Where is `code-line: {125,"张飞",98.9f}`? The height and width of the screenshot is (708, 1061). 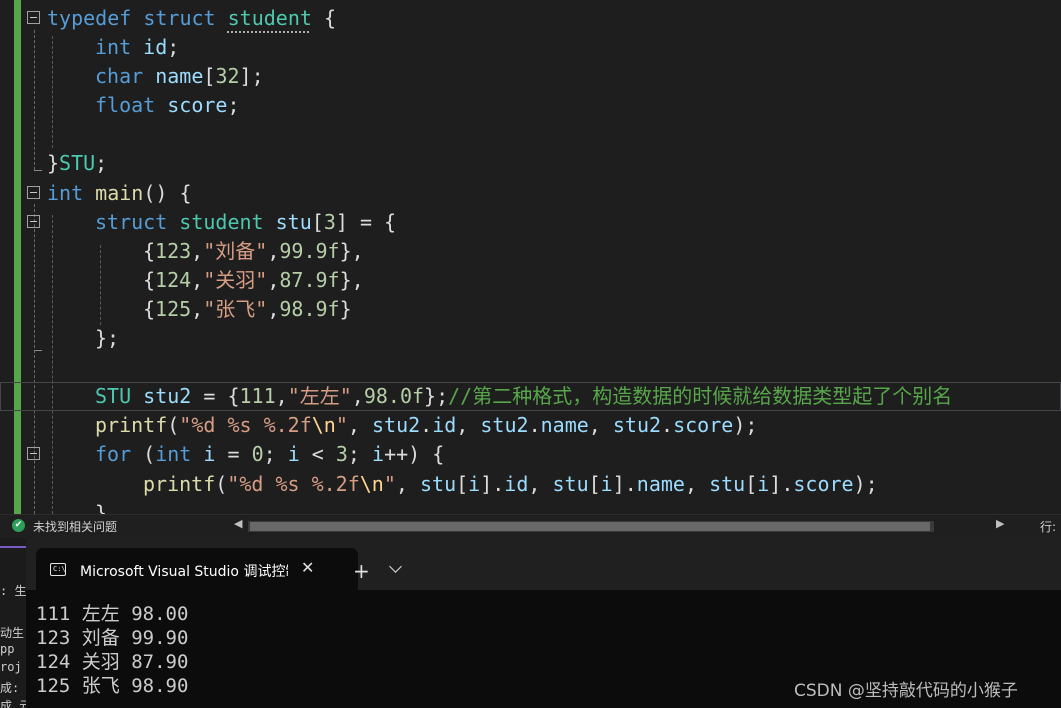
code-line: {125,"张飞",98.9f} is located at coordinates (530, 309).